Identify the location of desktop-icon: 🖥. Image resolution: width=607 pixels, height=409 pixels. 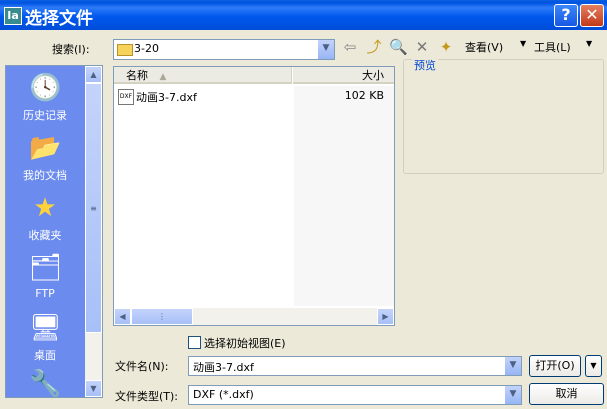
(46, 328).